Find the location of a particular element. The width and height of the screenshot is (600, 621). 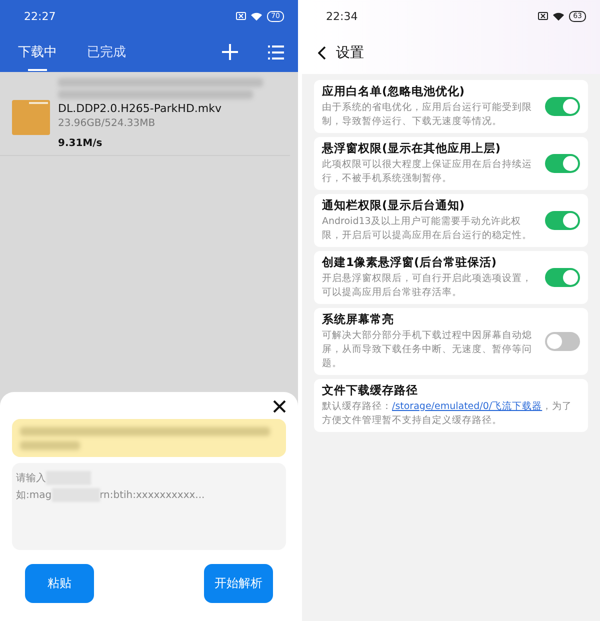

setting-description: 此项权限可以很大程度上保证应用在后台持续运行，不被手机系统强制暂停。 is located at coordinates (427, 172).